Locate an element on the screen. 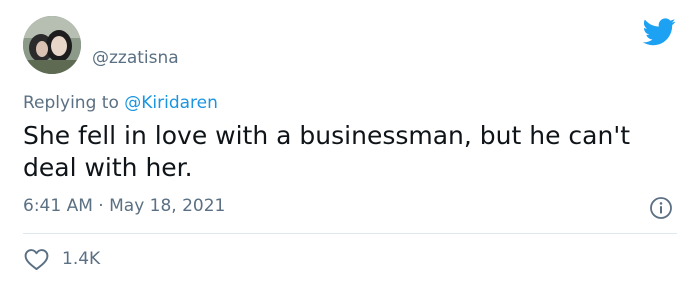 This screenshot has height=286, width=700. replying-to: Replying to @Kiridaren is located at coordinates (120, 103).